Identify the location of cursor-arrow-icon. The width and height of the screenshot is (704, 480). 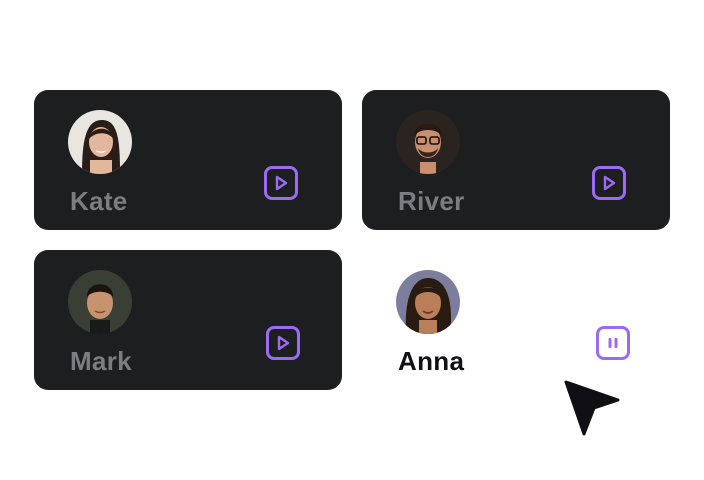
(592, 408).